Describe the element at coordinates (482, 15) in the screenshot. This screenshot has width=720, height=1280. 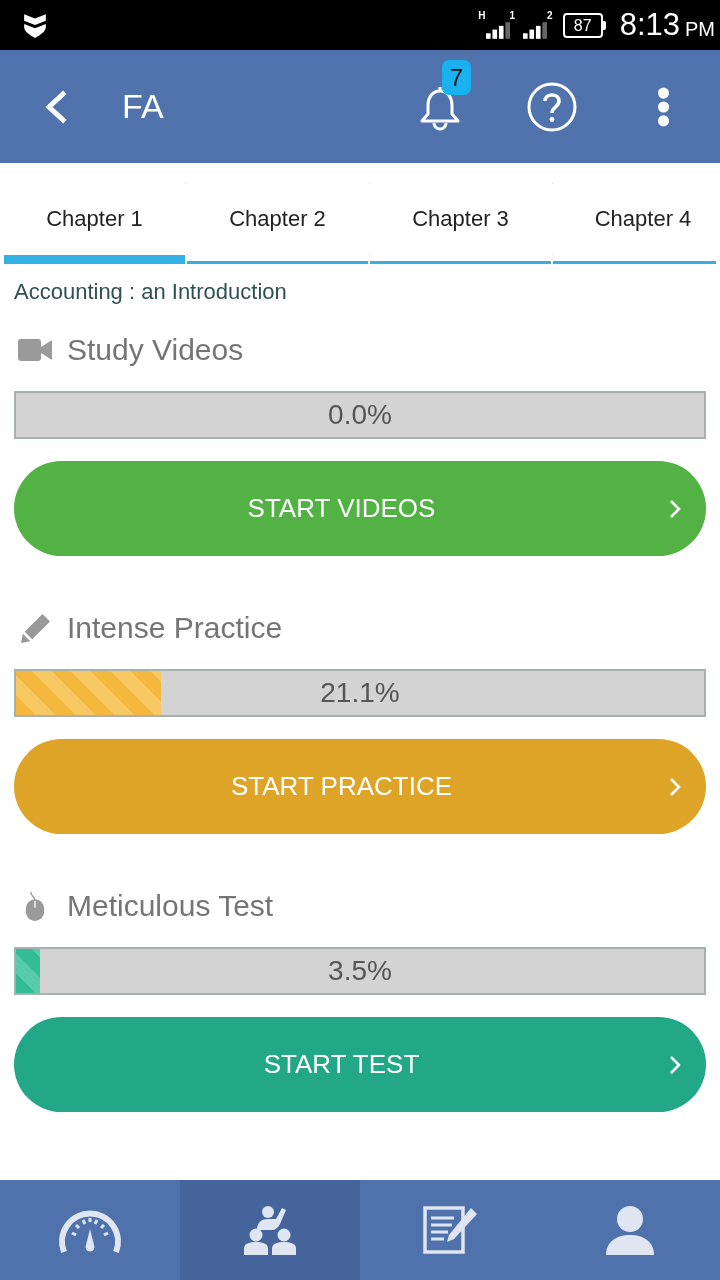
I see `network-type-label: H` at that location.